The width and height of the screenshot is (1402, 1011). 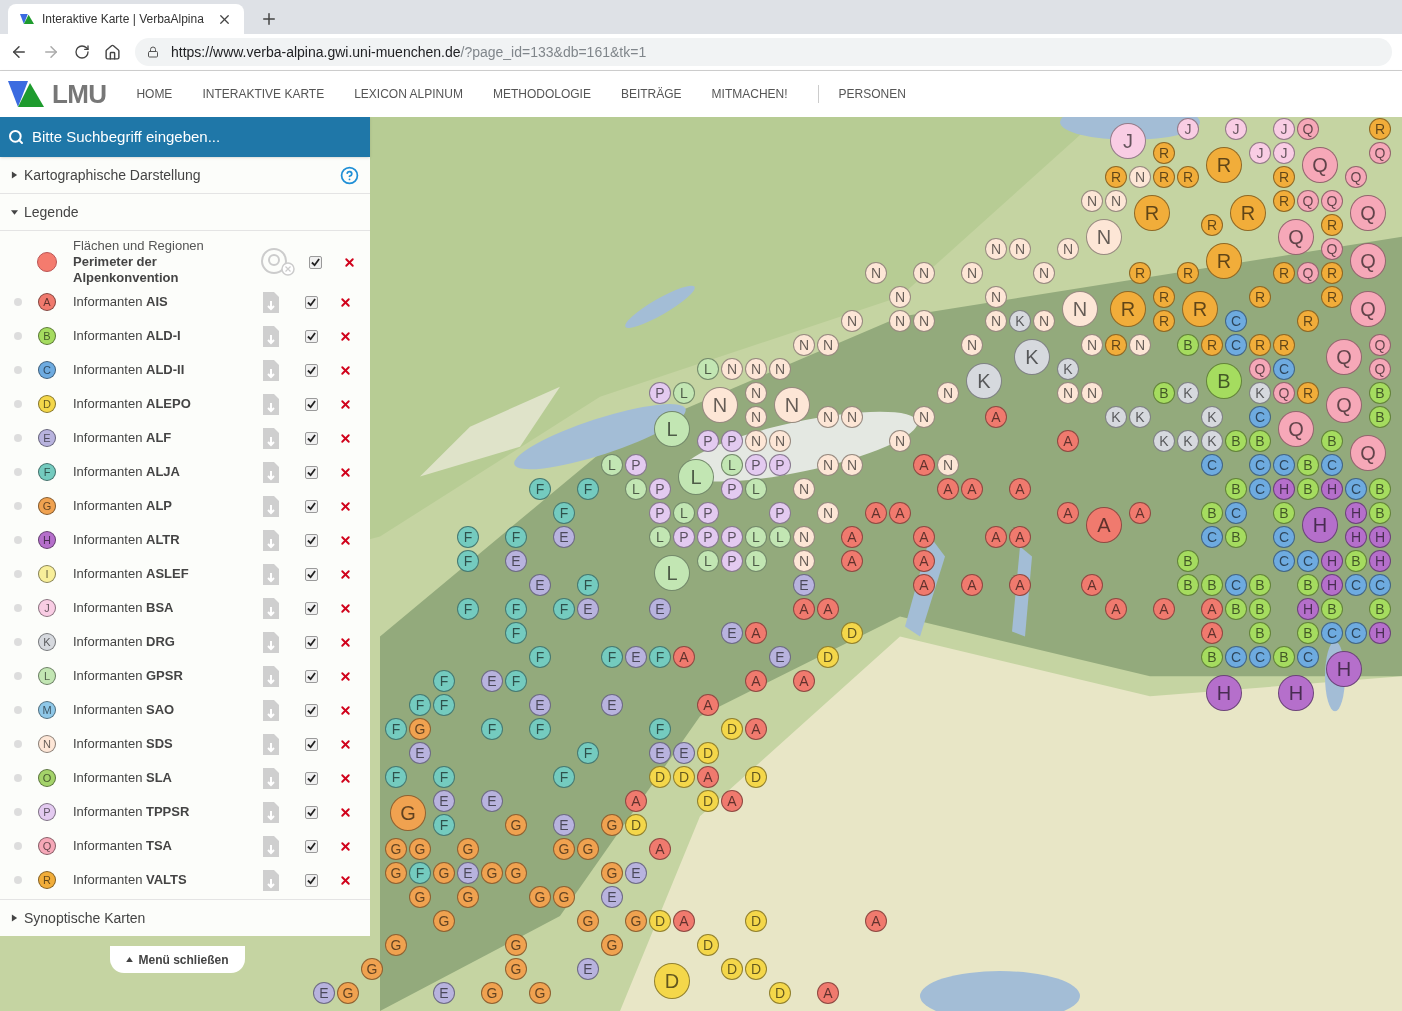 What do you see at coordinates (123, 506) in the screenshot?
I see `legend-label: Informanten ALP` at bounding box center [123, 506].